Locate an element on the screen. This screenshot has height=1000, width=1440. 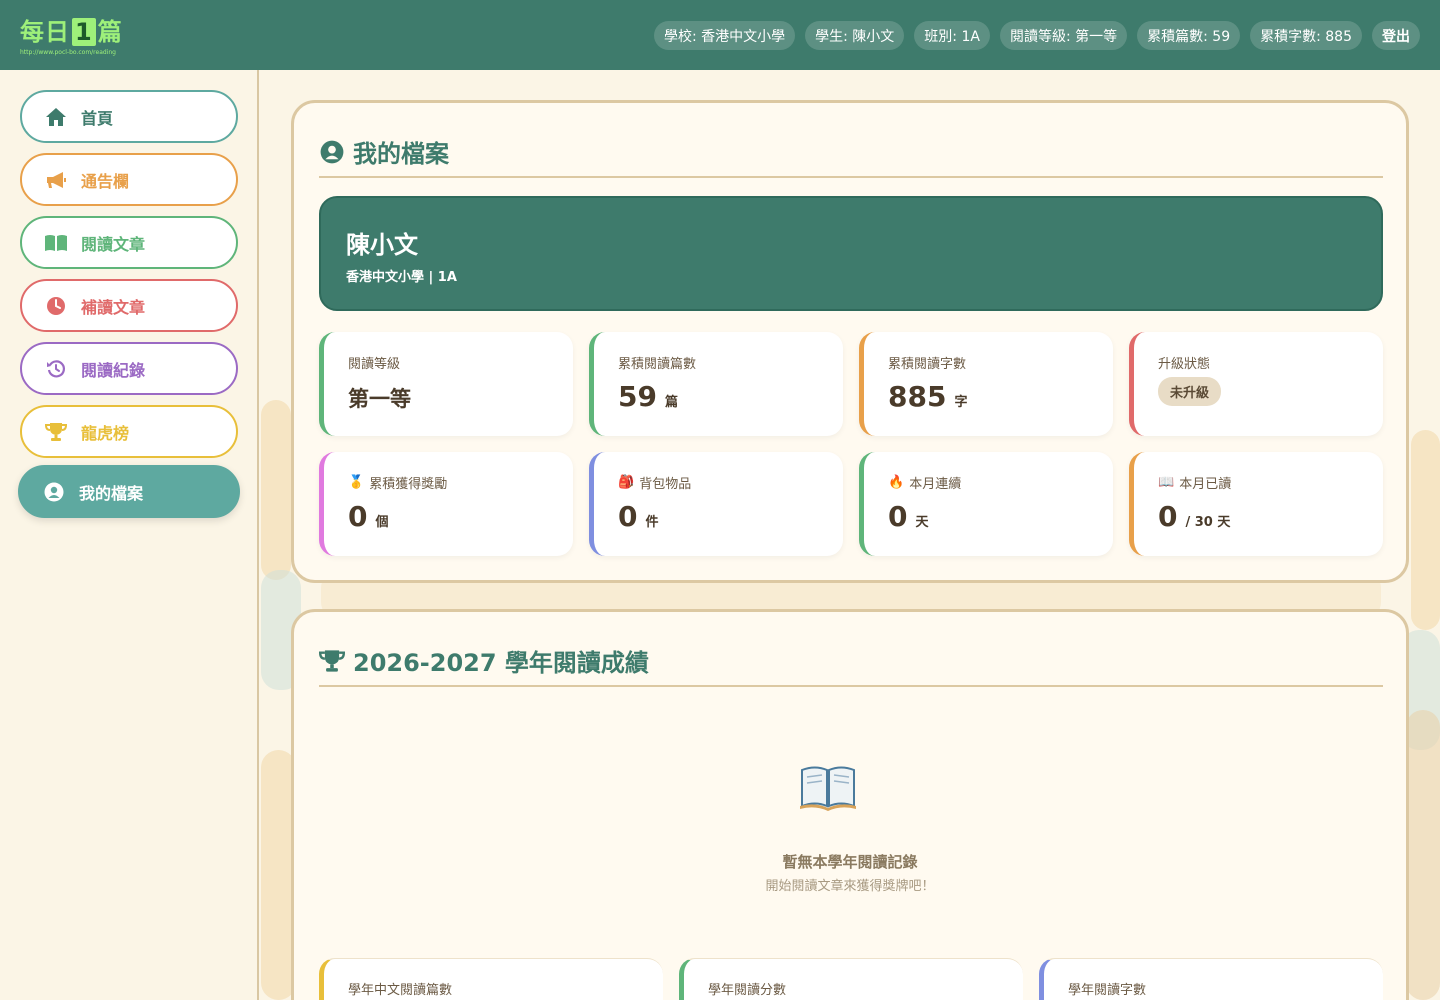
stat-monthly-streak: 🔥 本月連續 0天 is located at coordinates (986, 504).